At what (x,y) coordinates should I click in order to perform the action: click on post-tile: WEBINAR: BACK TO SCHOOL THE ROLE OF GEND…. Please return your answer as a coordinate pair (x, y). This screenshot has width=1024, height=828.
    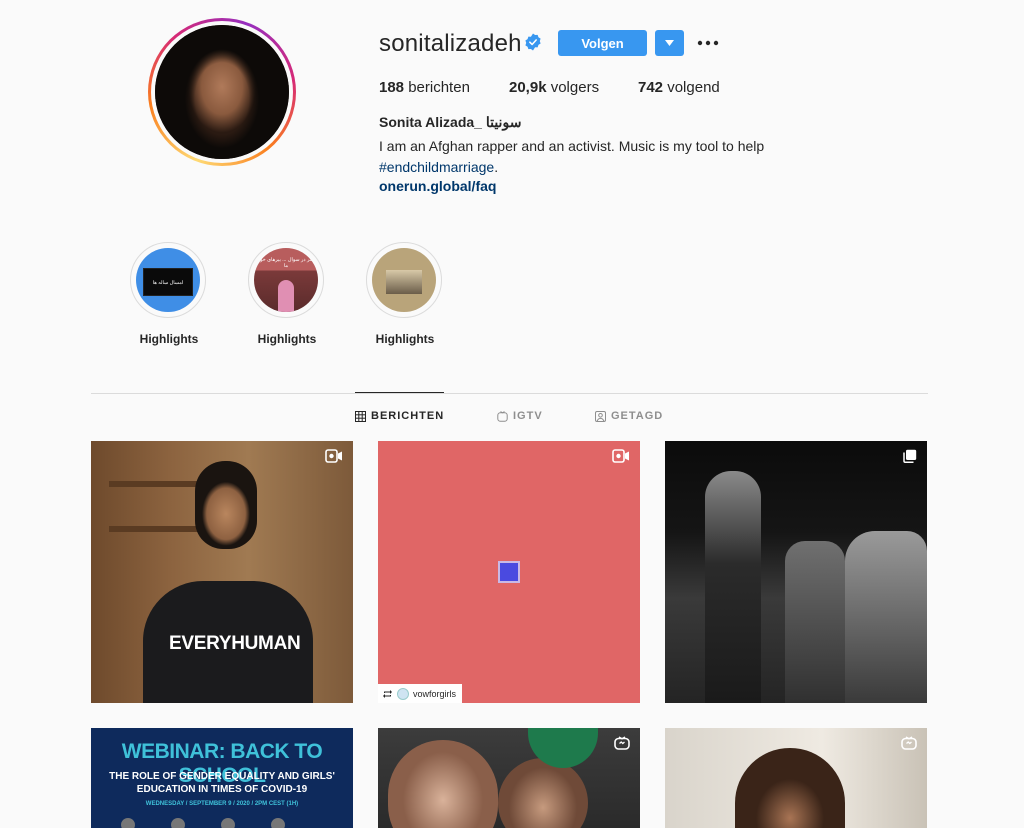
    Looking at the image, I should click on (222, 778).